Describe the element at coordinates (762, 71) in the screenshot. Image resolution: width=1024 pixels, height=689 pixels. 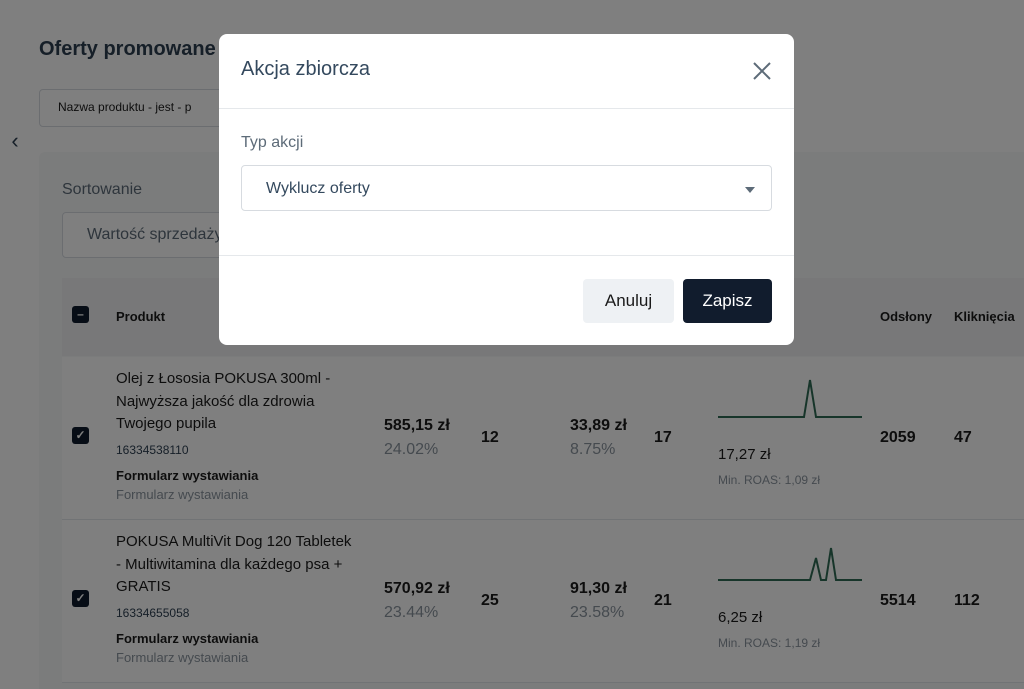
I see `close-icon` at that location.